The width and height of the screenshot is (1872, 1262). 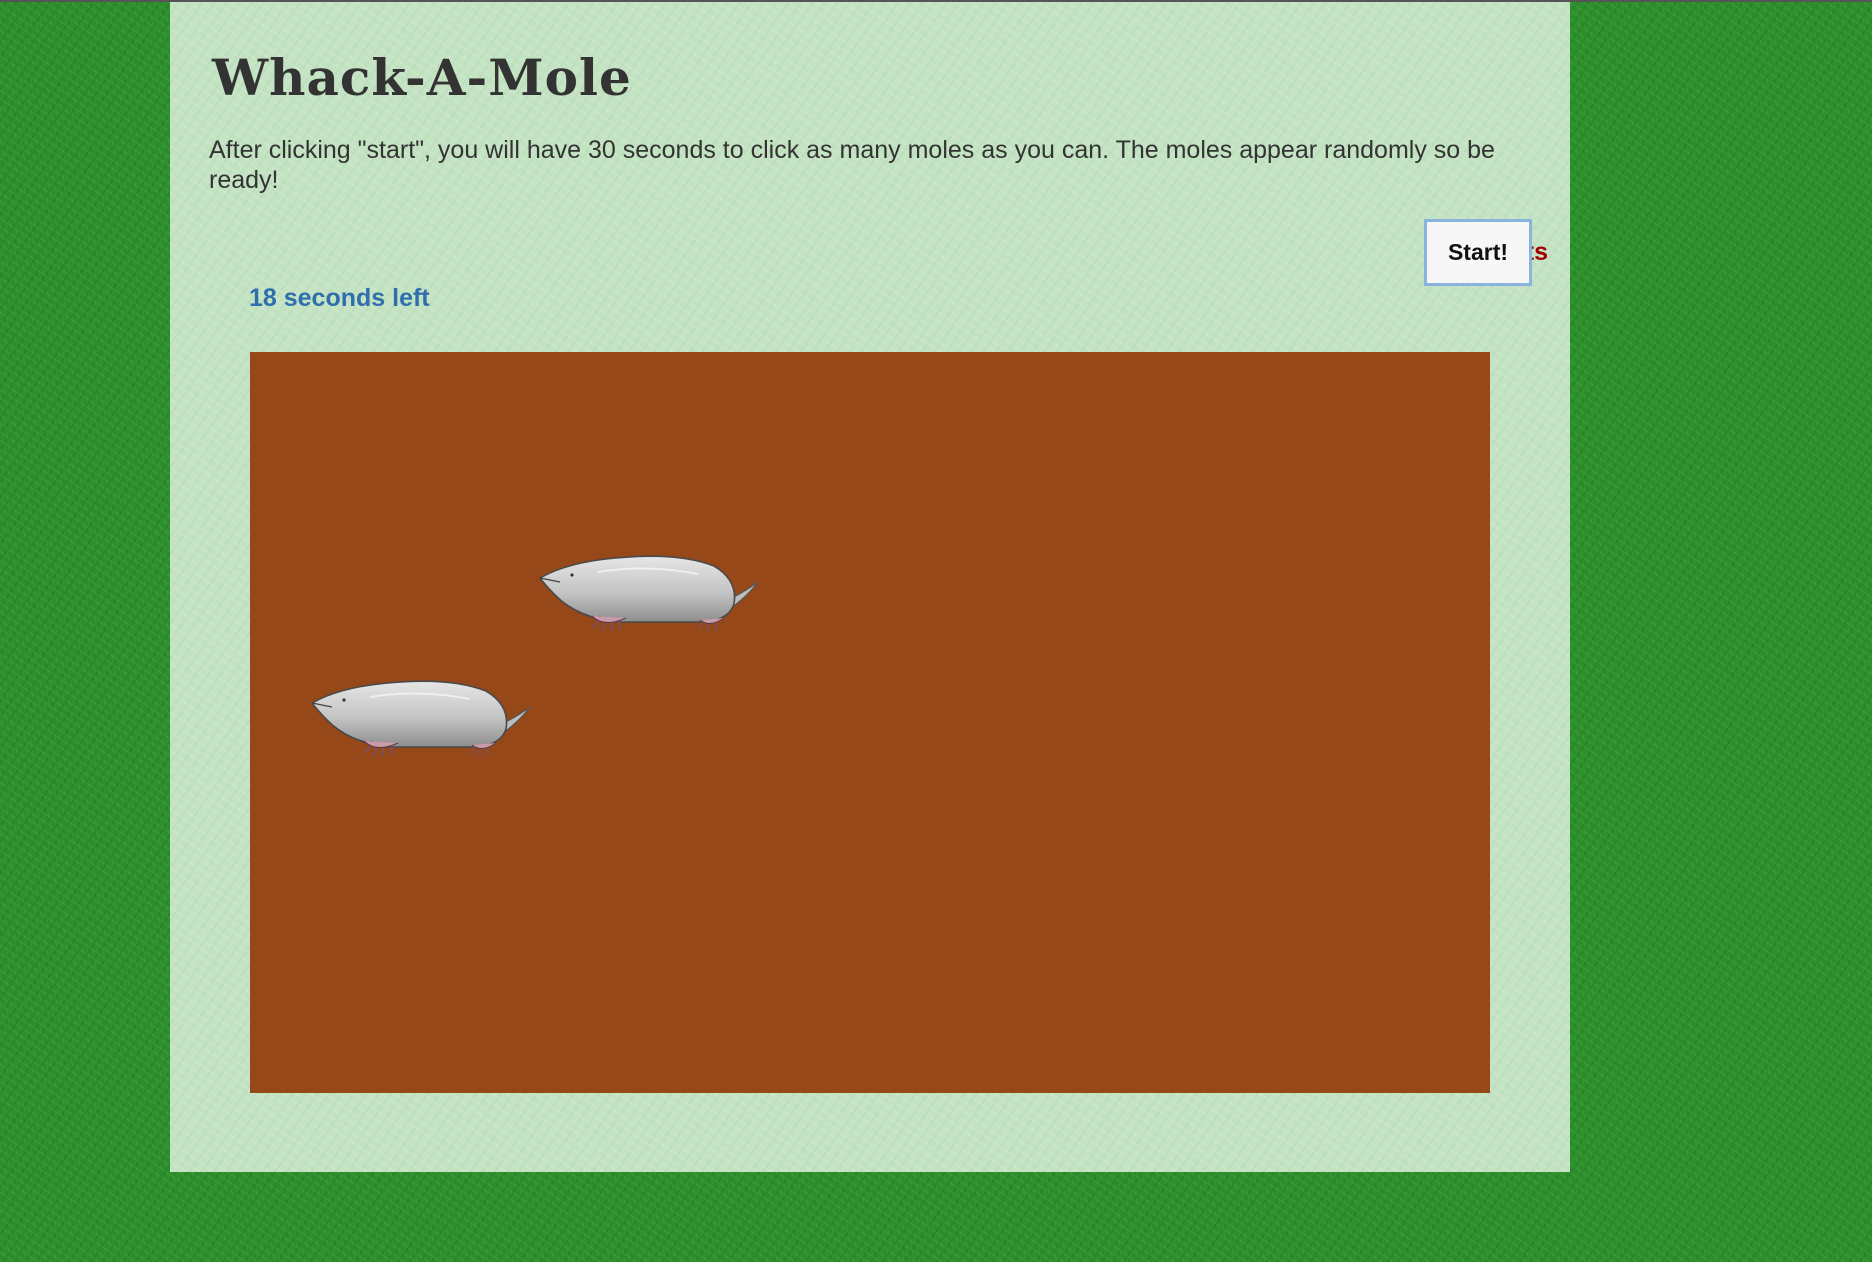 What do you see at coordinates (339, 298) in the screenshot?
I see `timer-display: 18 seconds left` at bounding box center [339, 298].